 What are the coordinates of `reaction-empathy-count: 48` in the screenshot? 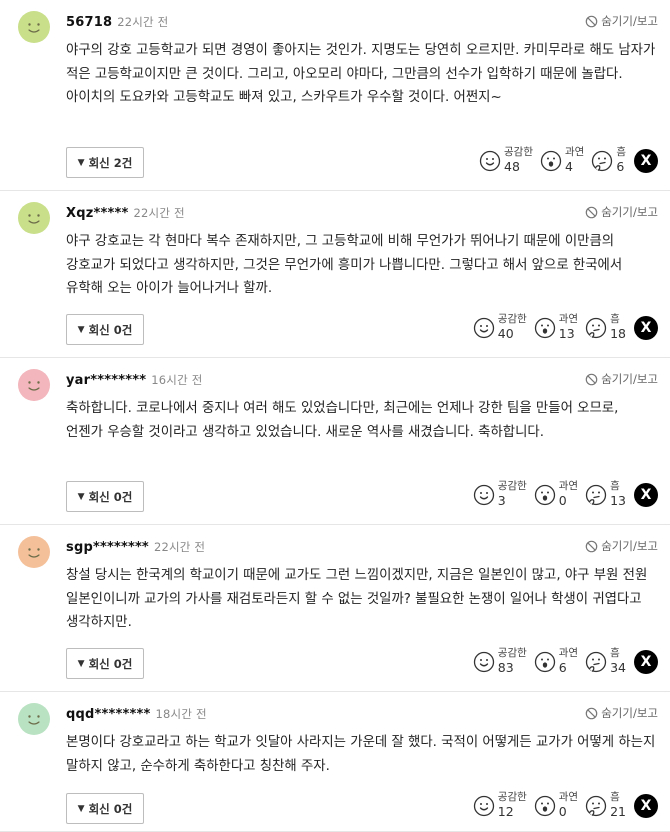 It's located at (512, 166).